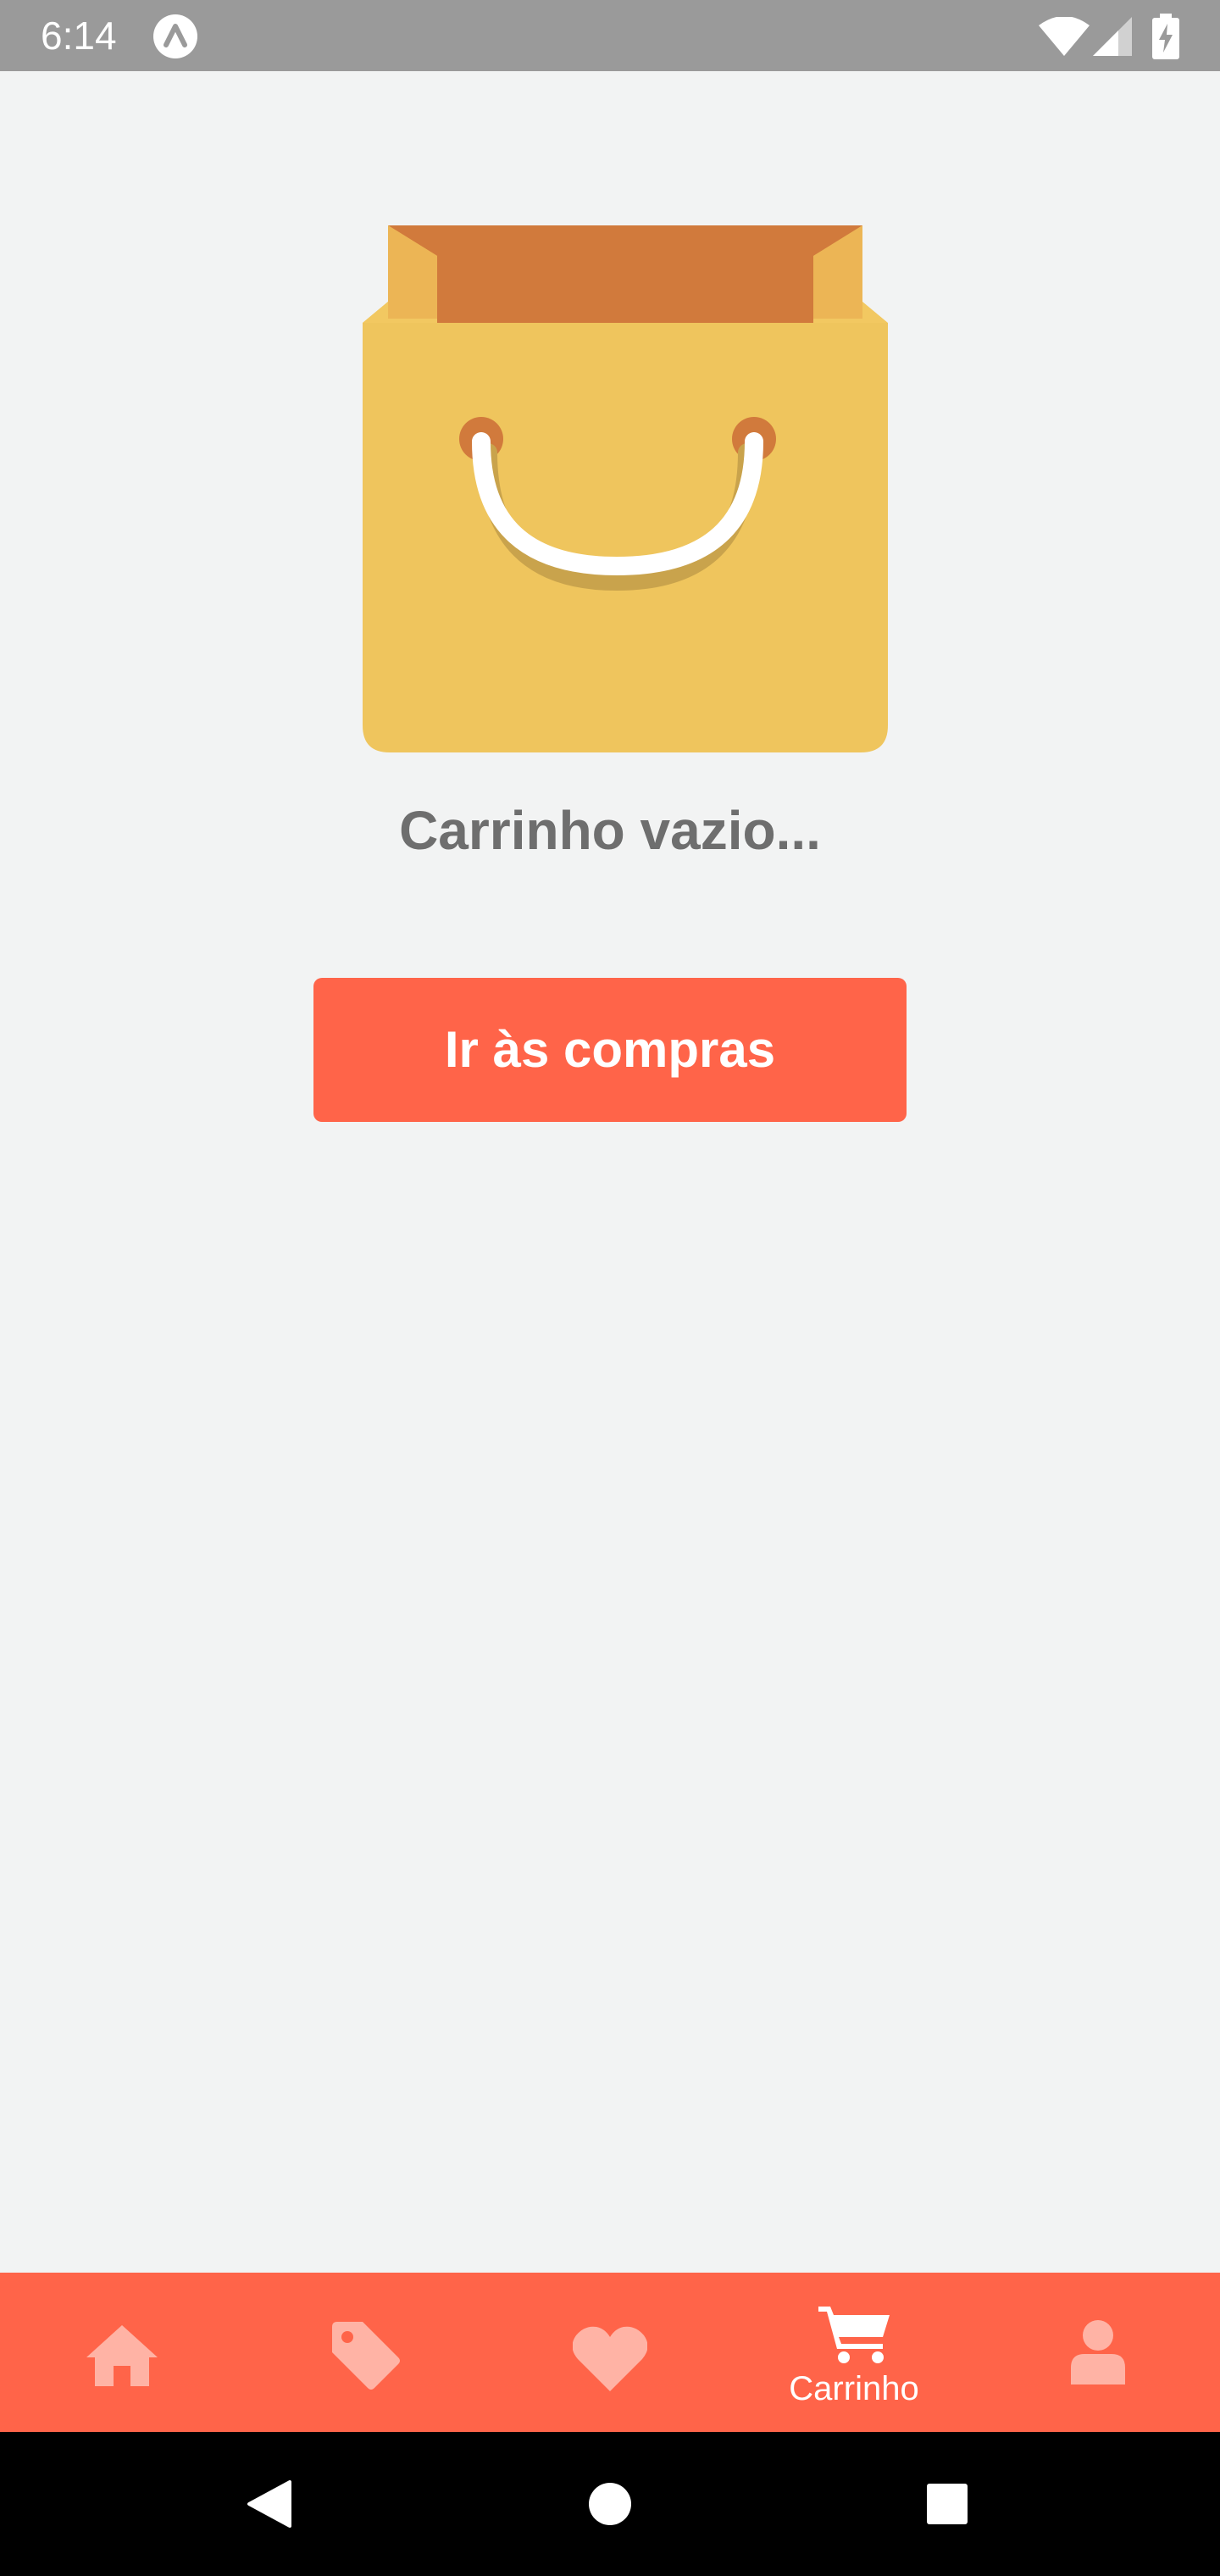  I want to click on bottom-tab-bar: Carrinho, so click(610, 2352).